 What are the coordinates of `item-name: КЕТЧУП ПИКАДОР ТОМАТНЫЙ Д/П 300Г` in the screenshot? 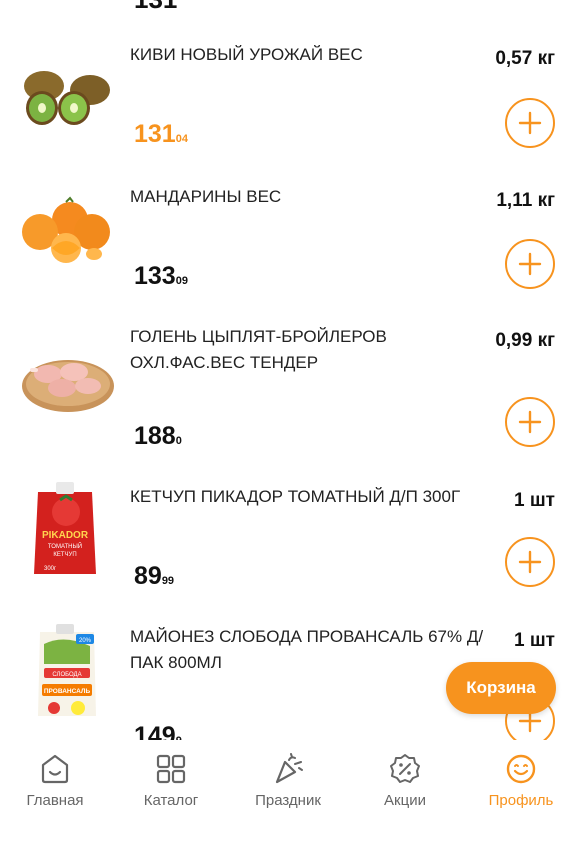 It's located at (295, 496).